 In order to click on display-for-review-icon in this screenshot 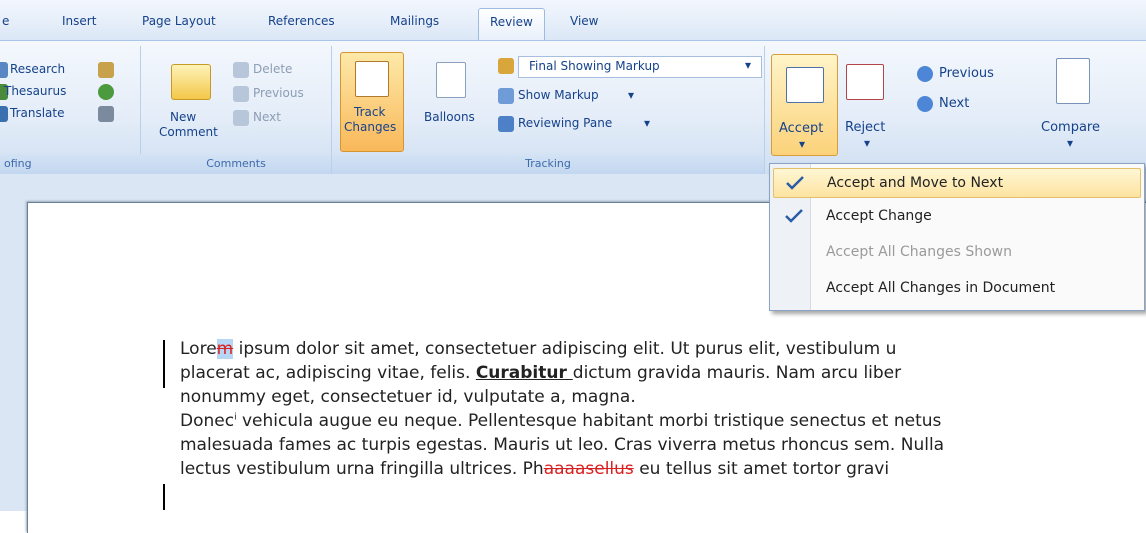, I will do `click(506, 66)`.